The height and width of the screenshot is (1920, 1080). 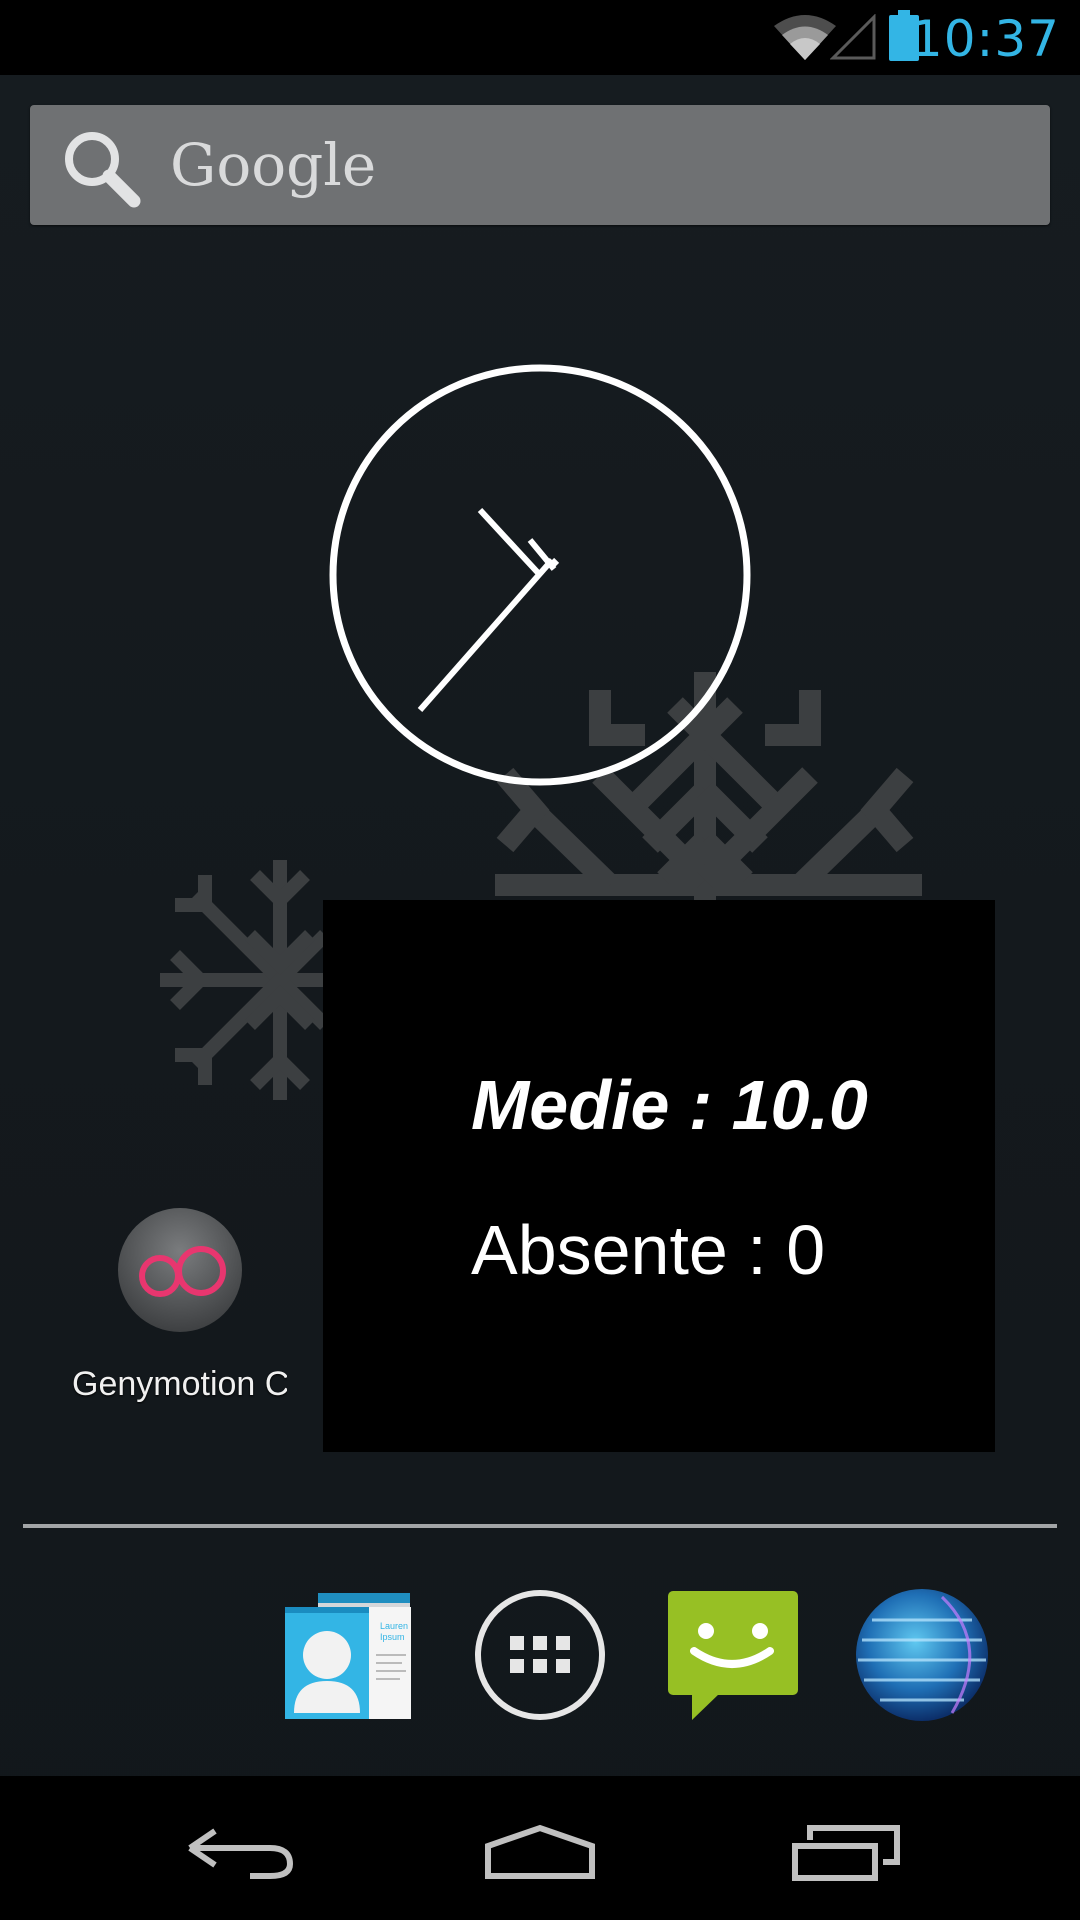 I want to click on wifi-icon, so click(x=805, y=37).